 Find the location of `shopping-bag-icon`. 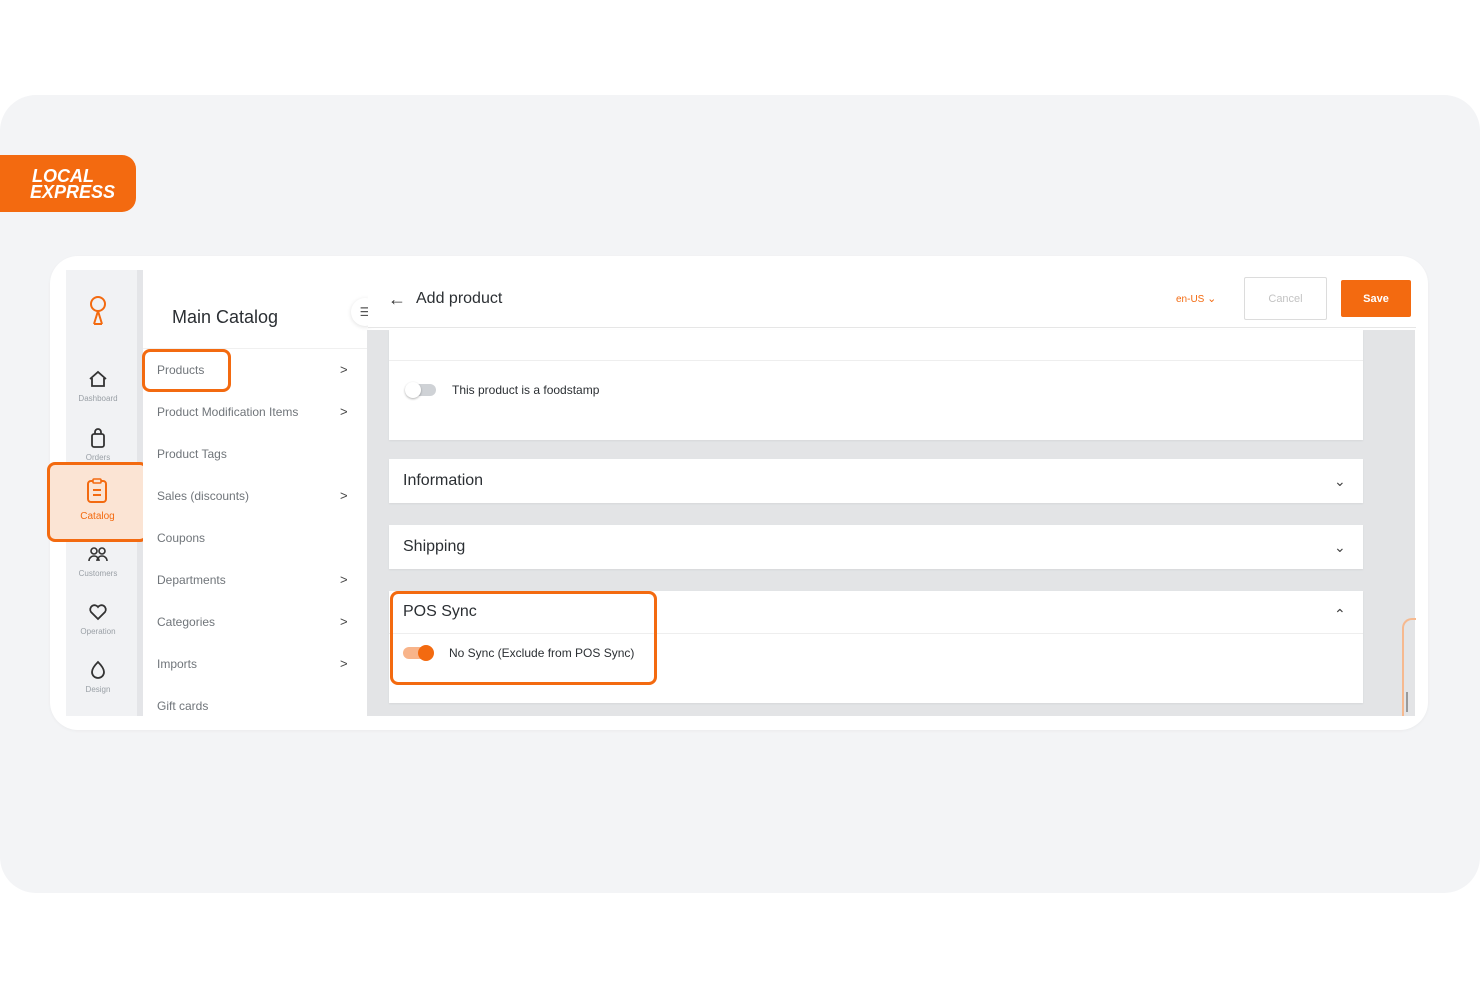

shopping-bag-icon is located at coordinates (98, 438).